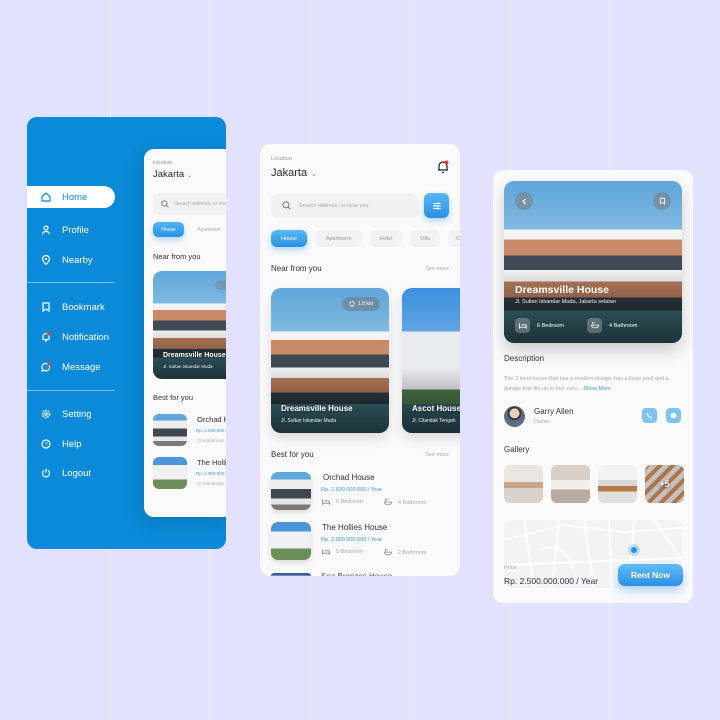 Image resolution: width=720 pixels, height=720 pixels. What do you see at coordinates (542, 422) in the screenshot?
I see `owner-role: Owner` at bounding box center [542, 422].